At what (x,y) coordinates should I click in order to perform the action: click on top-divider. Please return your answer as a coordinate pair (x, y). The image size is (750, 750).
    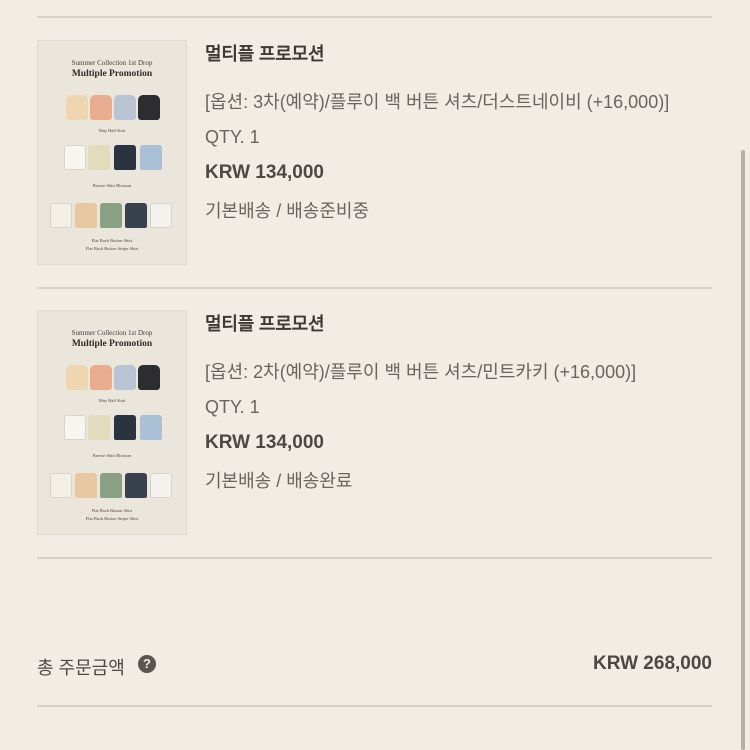
    Looking at the image, I should click on (374, 17).